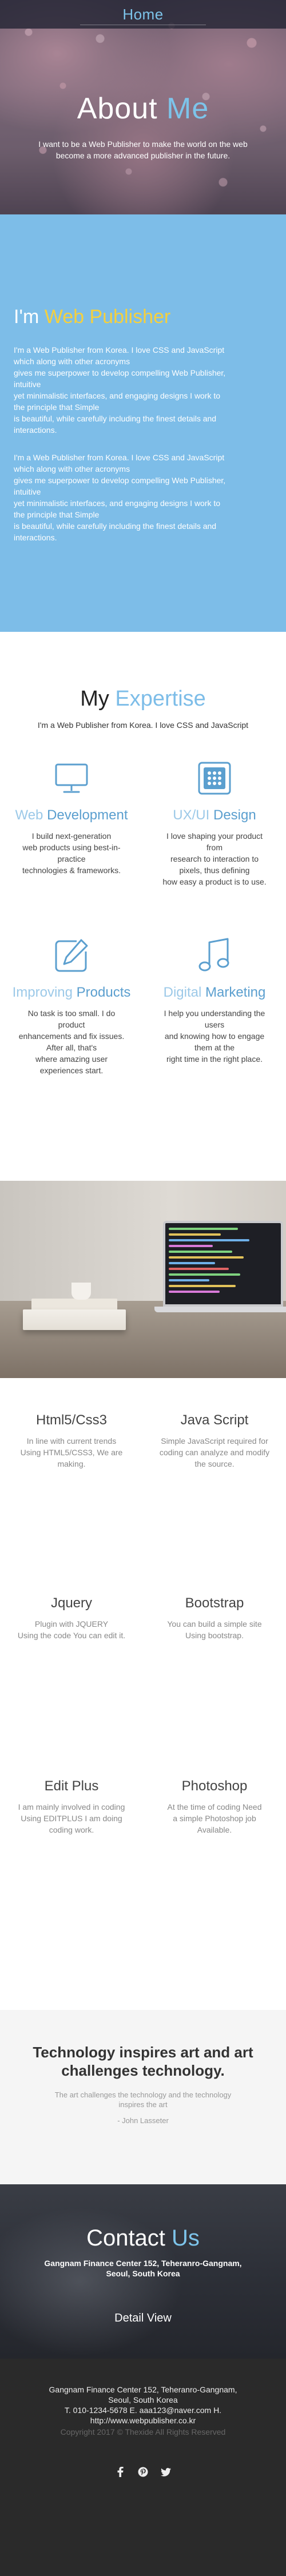 This screenshot has height=2576, width=286. What do you see at coordinates (71, 1047) in the screenshot?
I see `desc-line: After all, that's` at bounding box center [71, 1047].